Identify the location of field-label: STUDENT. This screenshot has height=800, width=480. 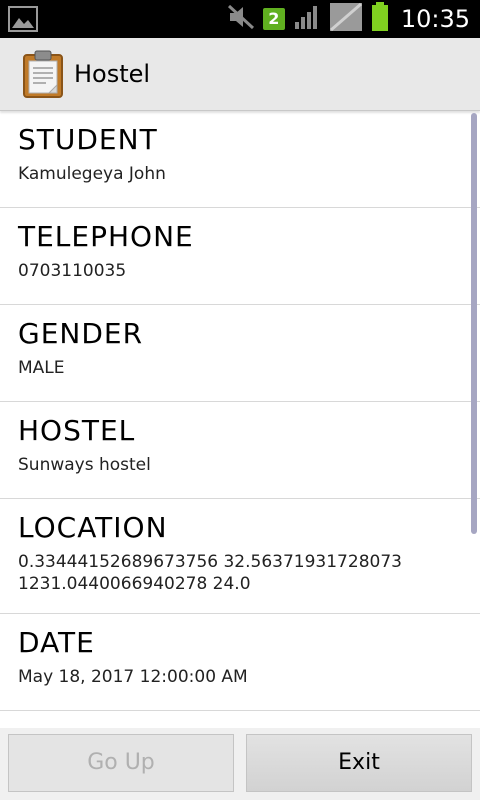
(88, 139).